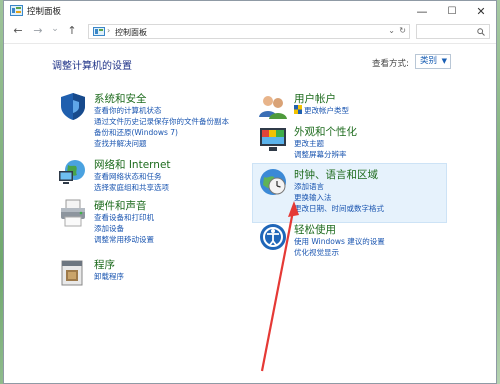 The width and height of the screenshot is (500, 384). I want to click on monitor-palette-icon, so click(273, 139).